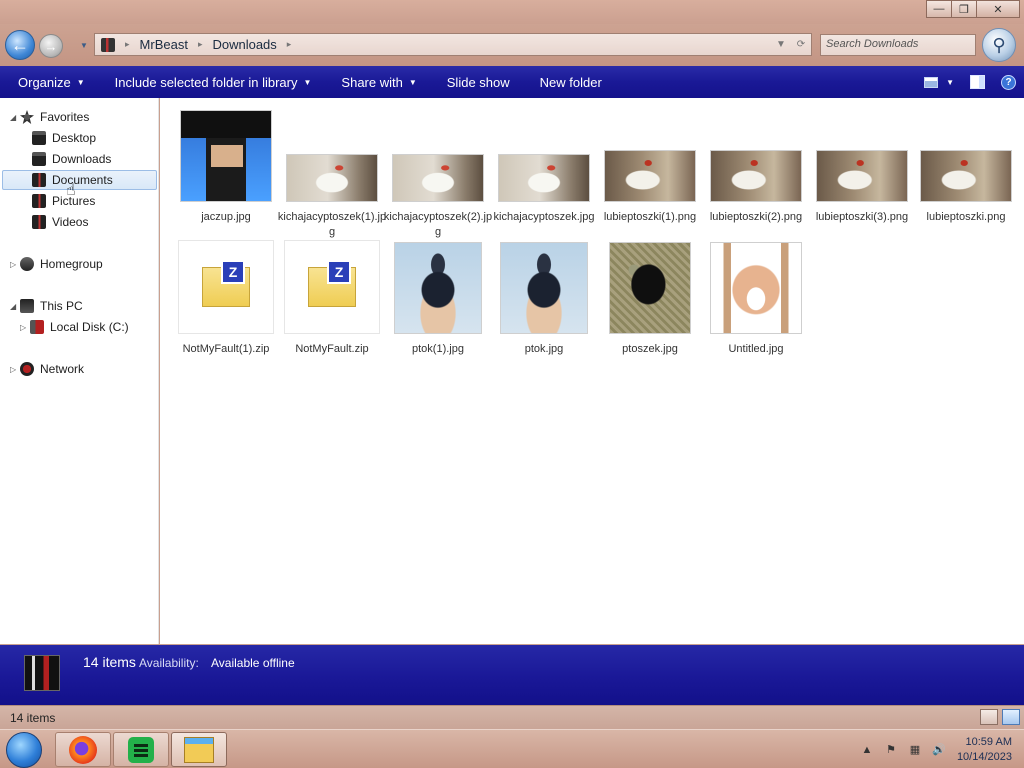 This screenshot has height=768, width=1024. I want to click on view-toggle, so click(1000, 717).